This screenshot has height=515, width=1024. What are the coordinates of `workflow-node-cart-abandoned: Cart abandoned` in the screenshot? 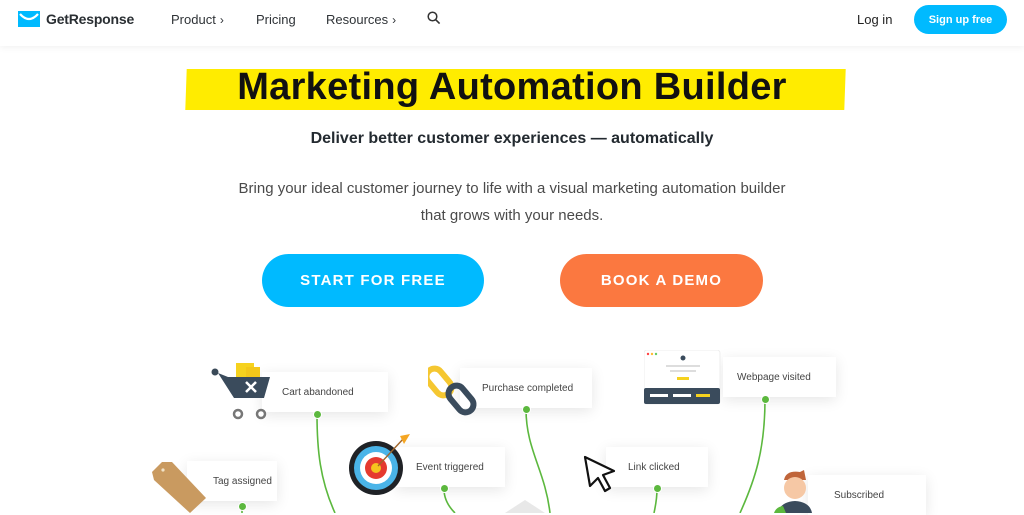 It's located at (325, 392).